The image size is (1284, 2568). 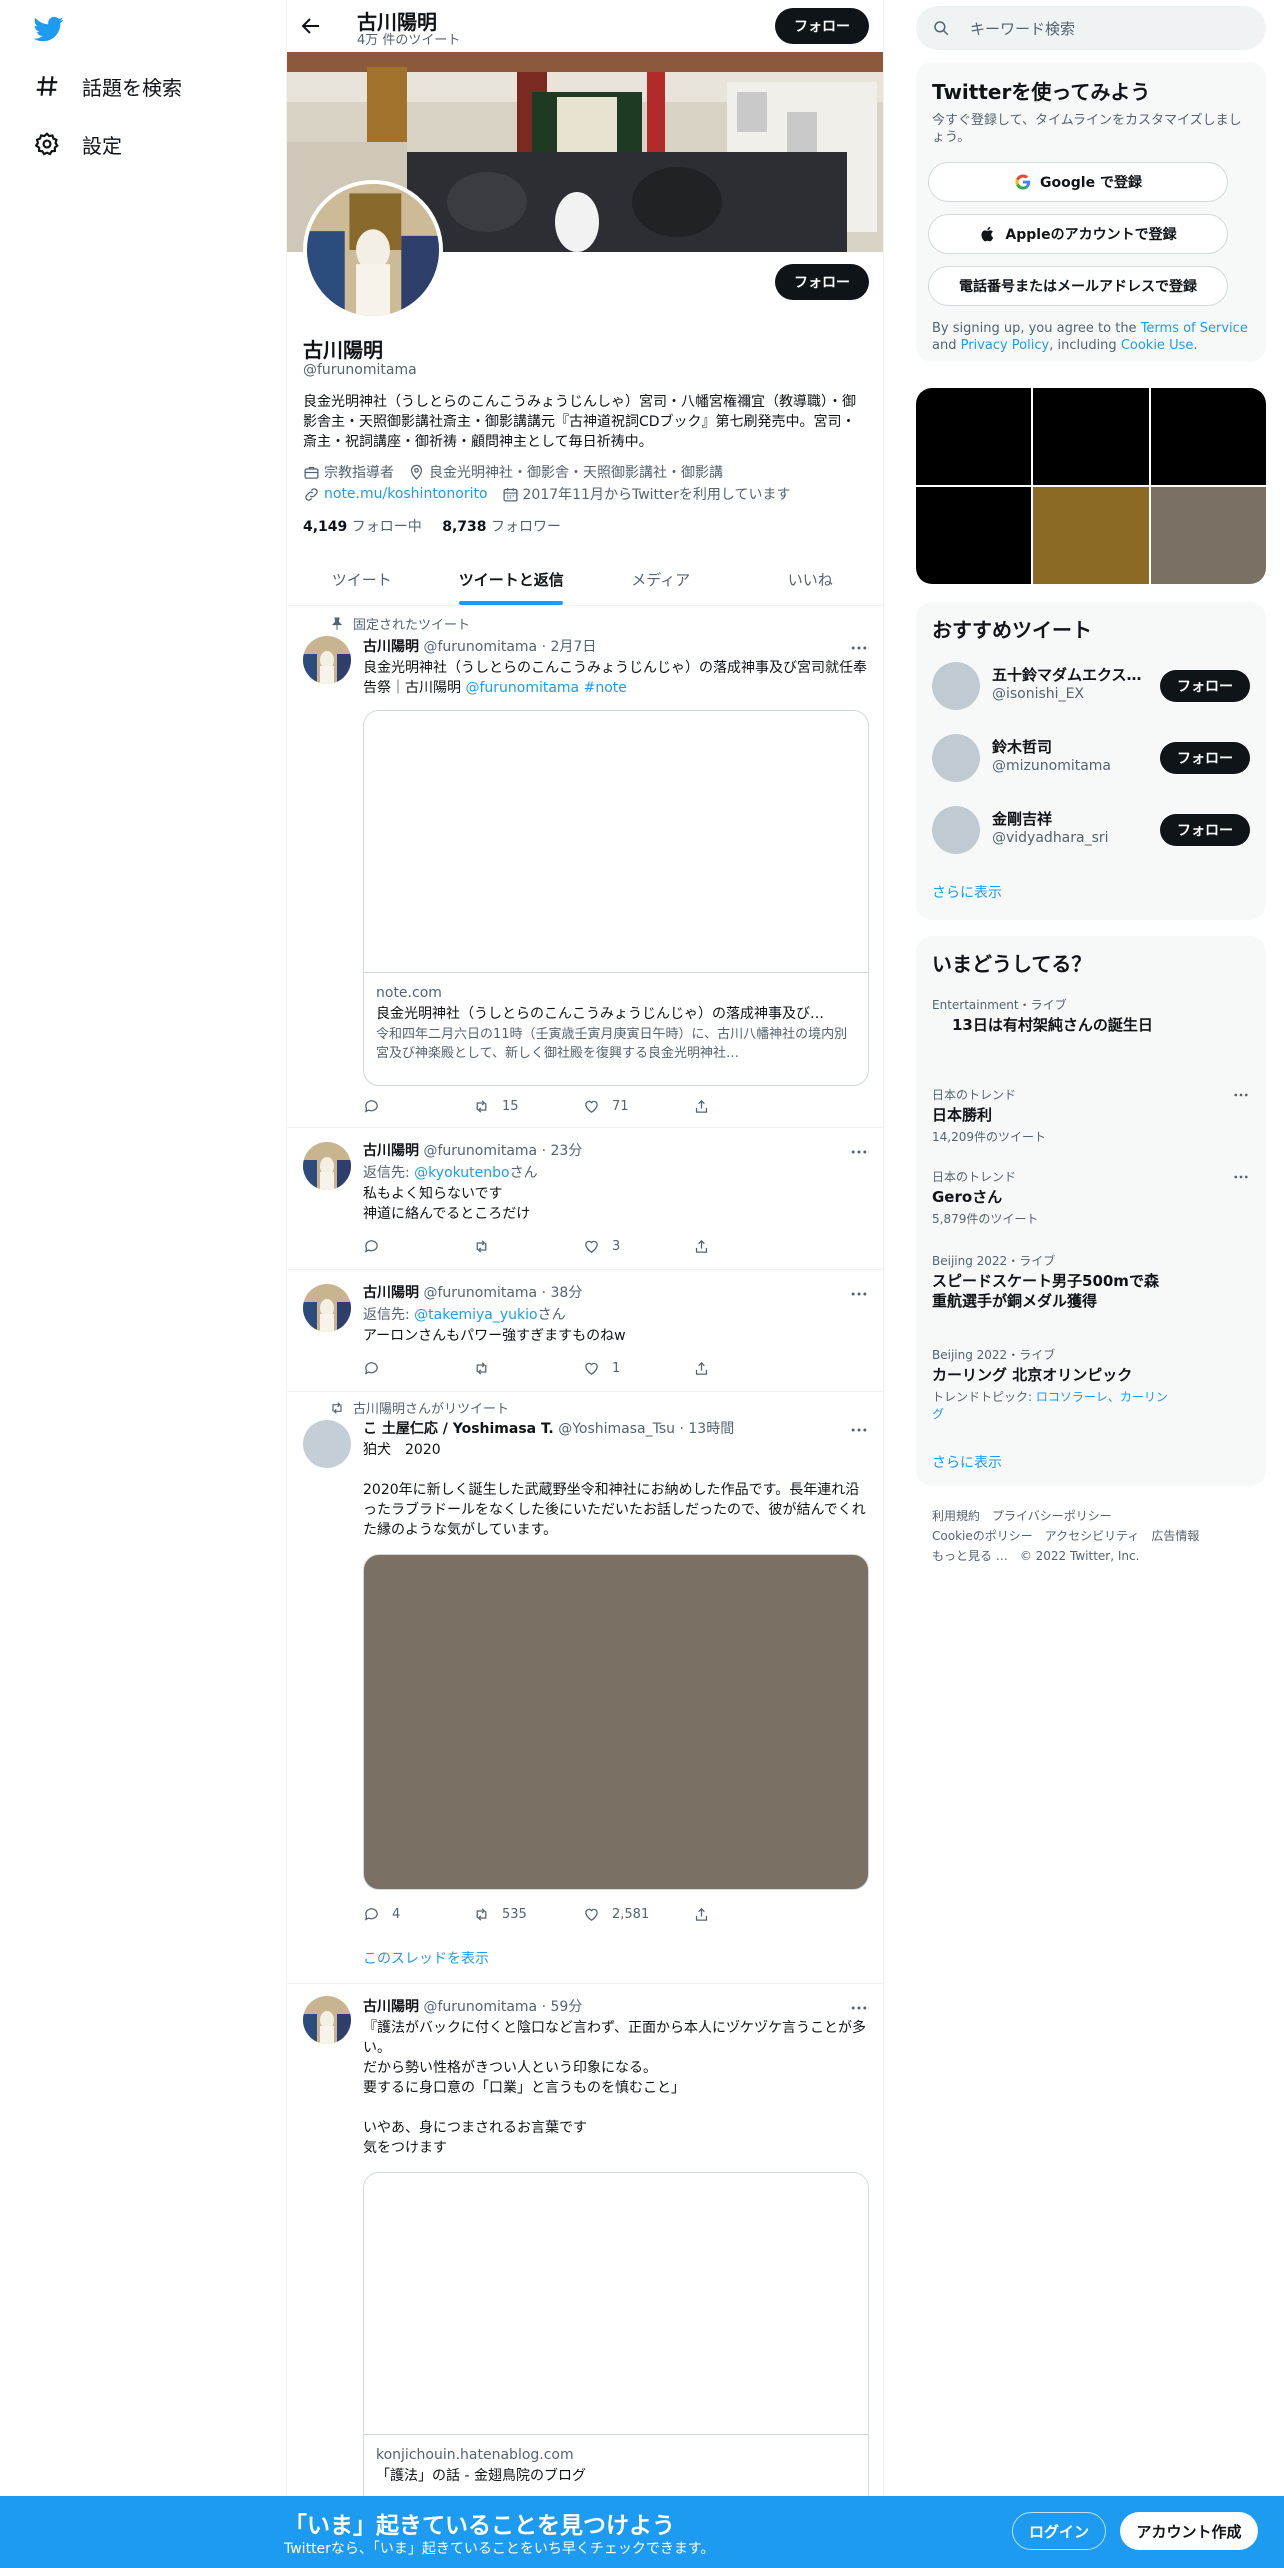 What do you see at coordinates (418, 1914) in the screenshot?
I see `reply-button: 4` at bounding box center [418, 1914].